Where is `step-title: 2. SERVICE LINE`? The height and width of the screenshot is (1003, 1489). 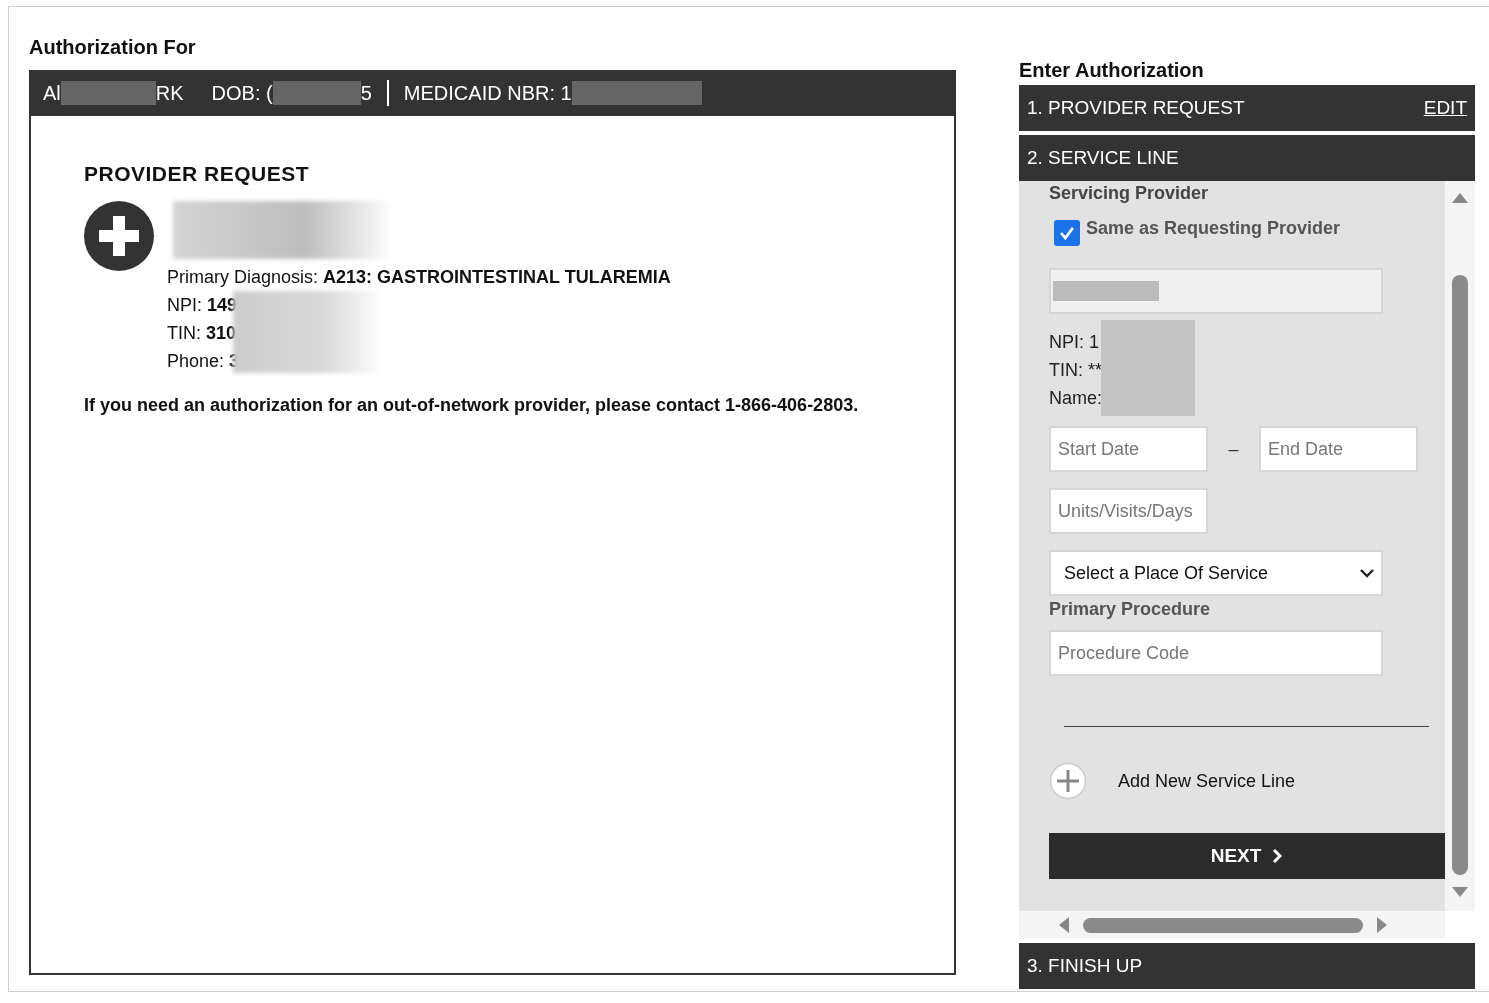
step-title: 2. SERVICE LINE is located at coordinates (1103, 158).